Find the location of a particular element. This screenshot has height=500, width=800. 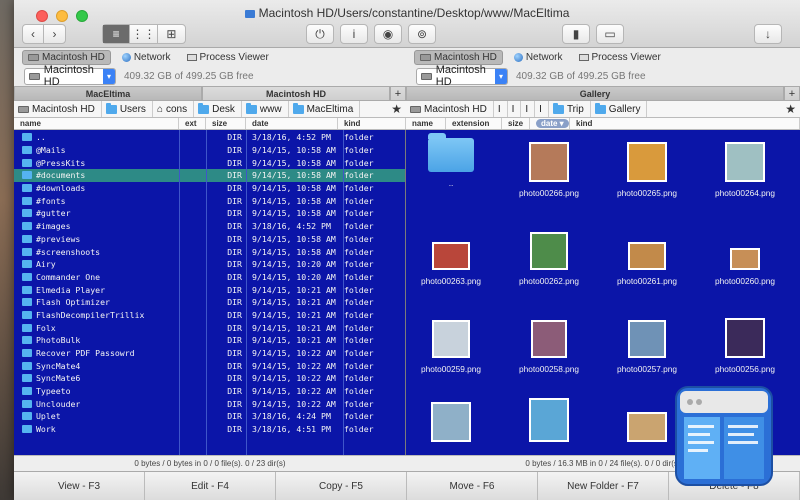

gallery-item: photo00258.png is located at coordinates (549, 344).